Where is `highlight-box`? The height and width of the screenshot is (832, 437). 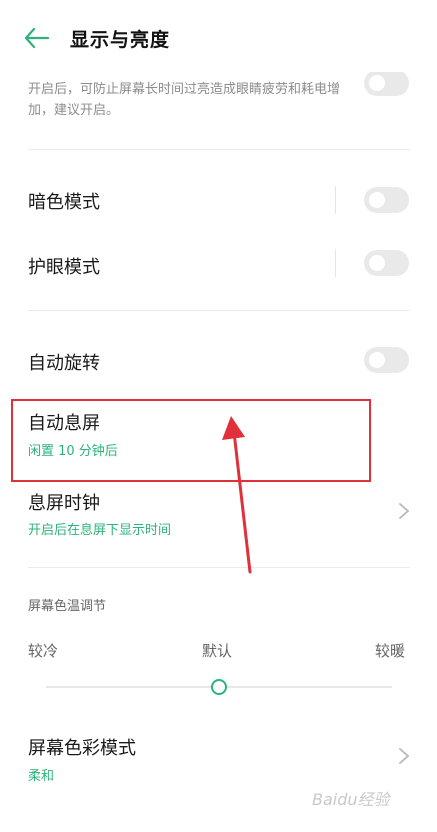 highlight-box is located at coordinates (191, 440).